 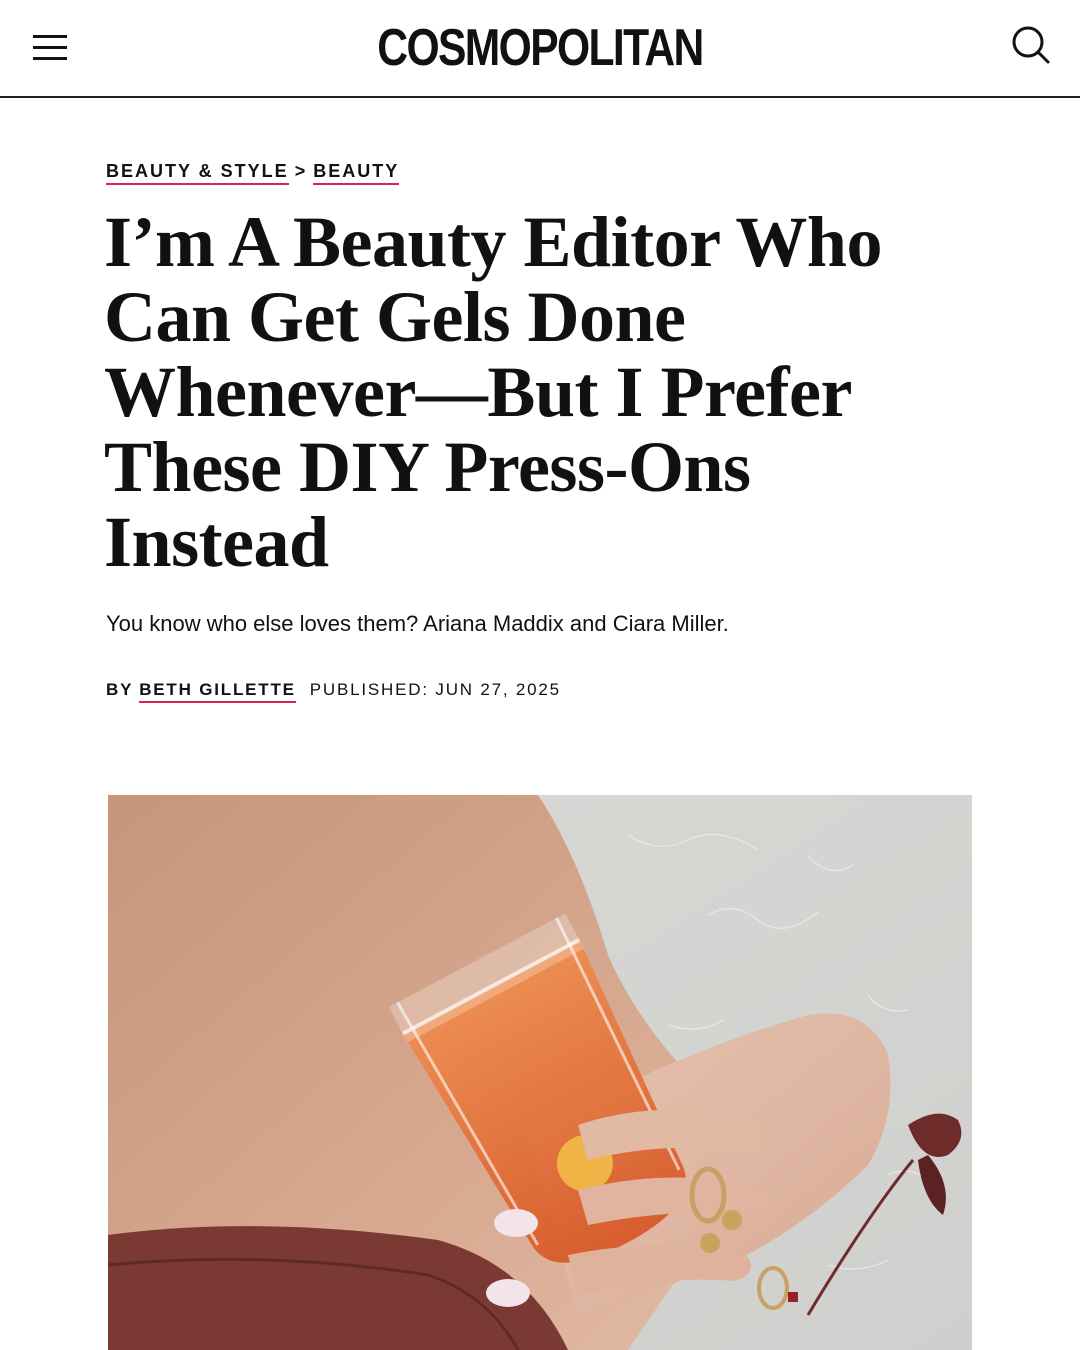 I want to click on site-header: COSMOPOLITAN, so click(x=540, y=49).